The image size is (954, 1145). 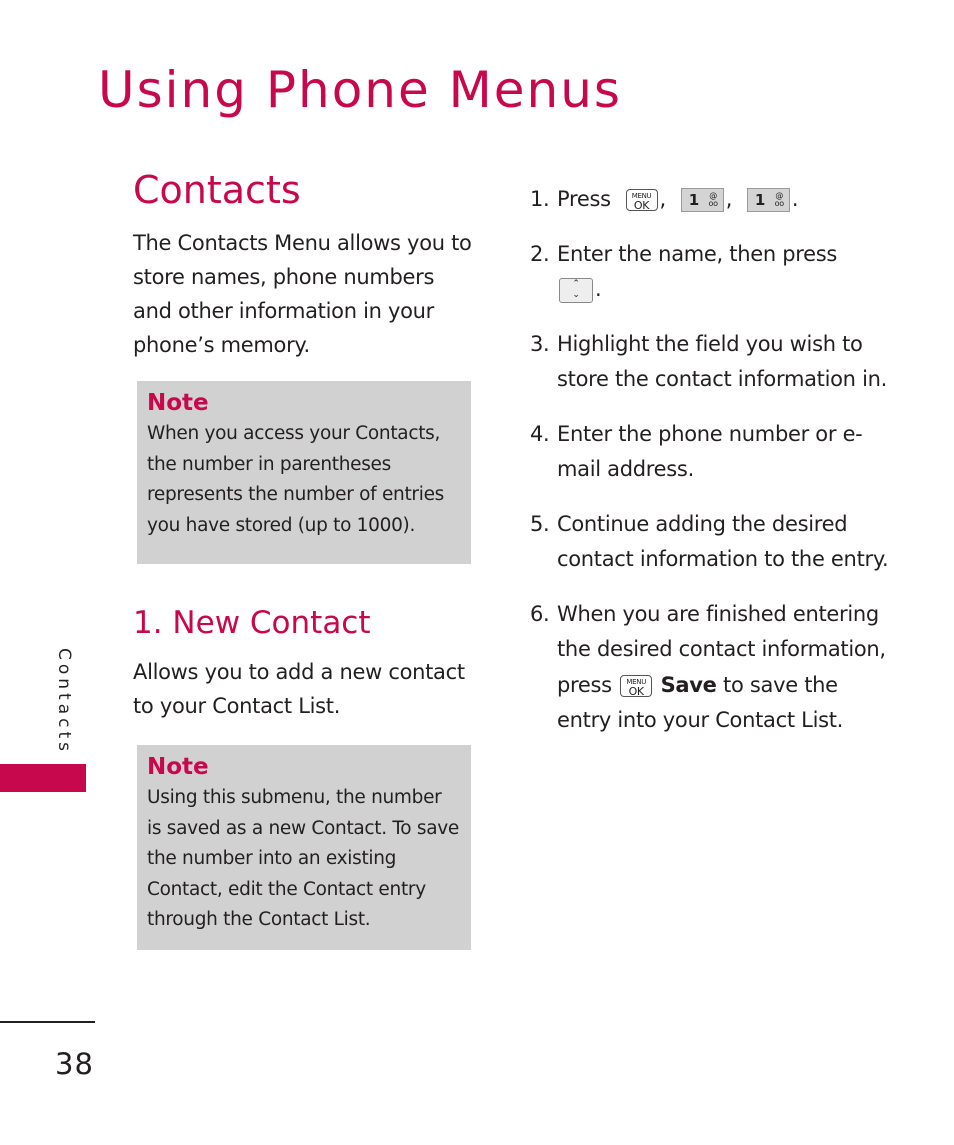 I want to click on step-number: 1., so click(x=540, y=199).